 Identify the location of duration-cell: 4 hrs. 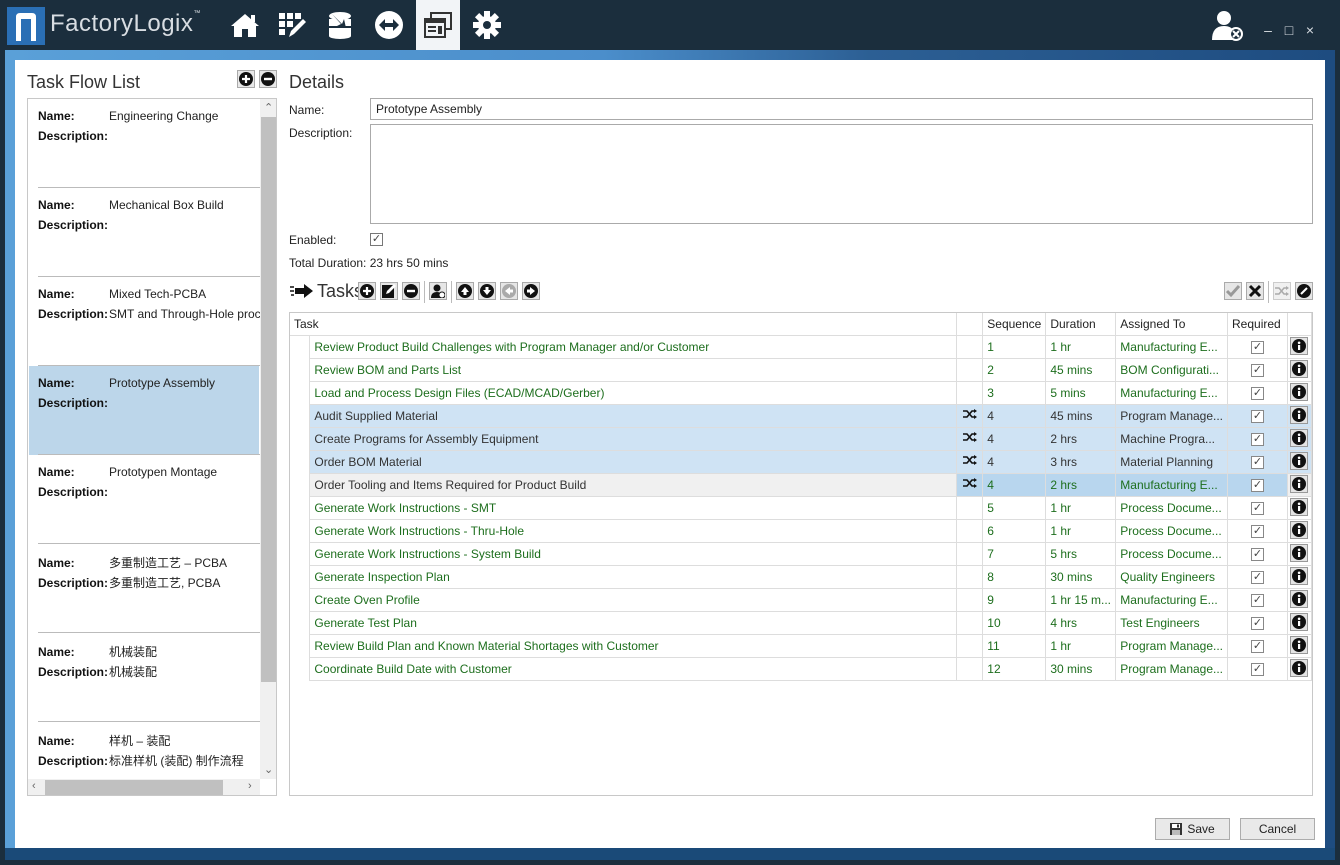
(1081, 623).